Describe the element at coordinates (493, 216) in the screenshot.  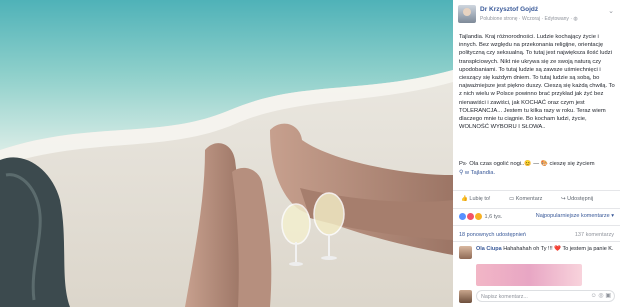
I see `reaction-count: 1,6 tys.` at that location.